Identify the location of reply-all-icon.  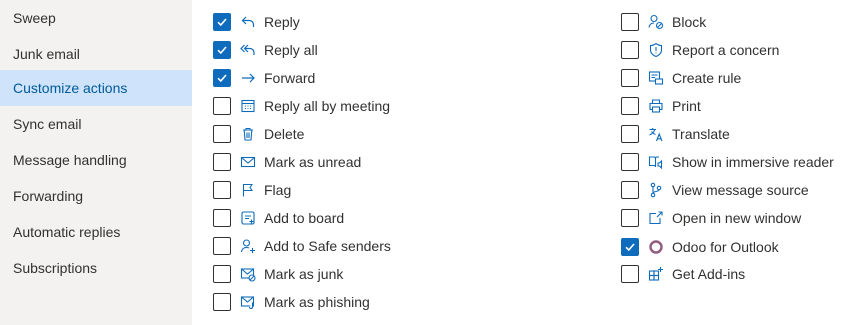
(248, 50).